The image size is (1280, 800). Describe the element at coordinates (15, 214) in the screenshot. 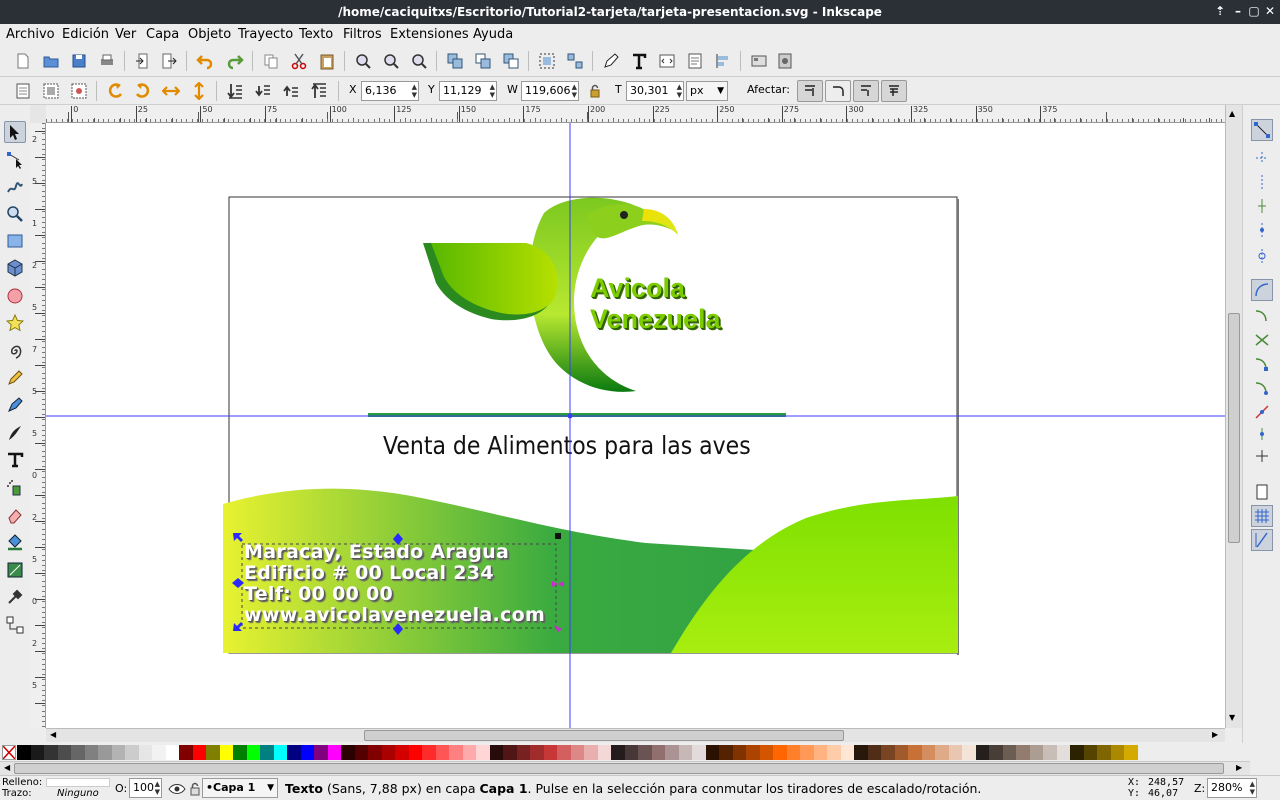

I see `zoom-tool-icon` at that location.